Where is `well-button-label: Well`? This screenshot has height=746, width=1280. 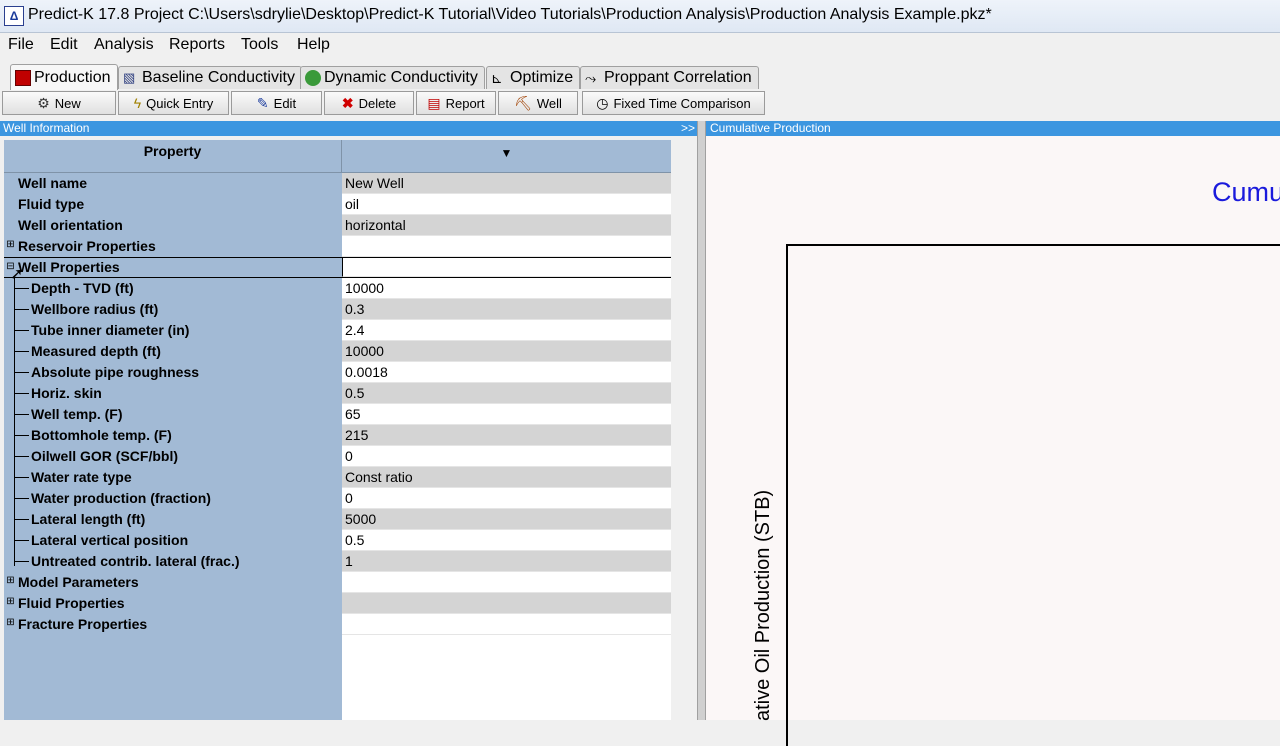
well-button-label: Well is located at coordinates (549, 103).